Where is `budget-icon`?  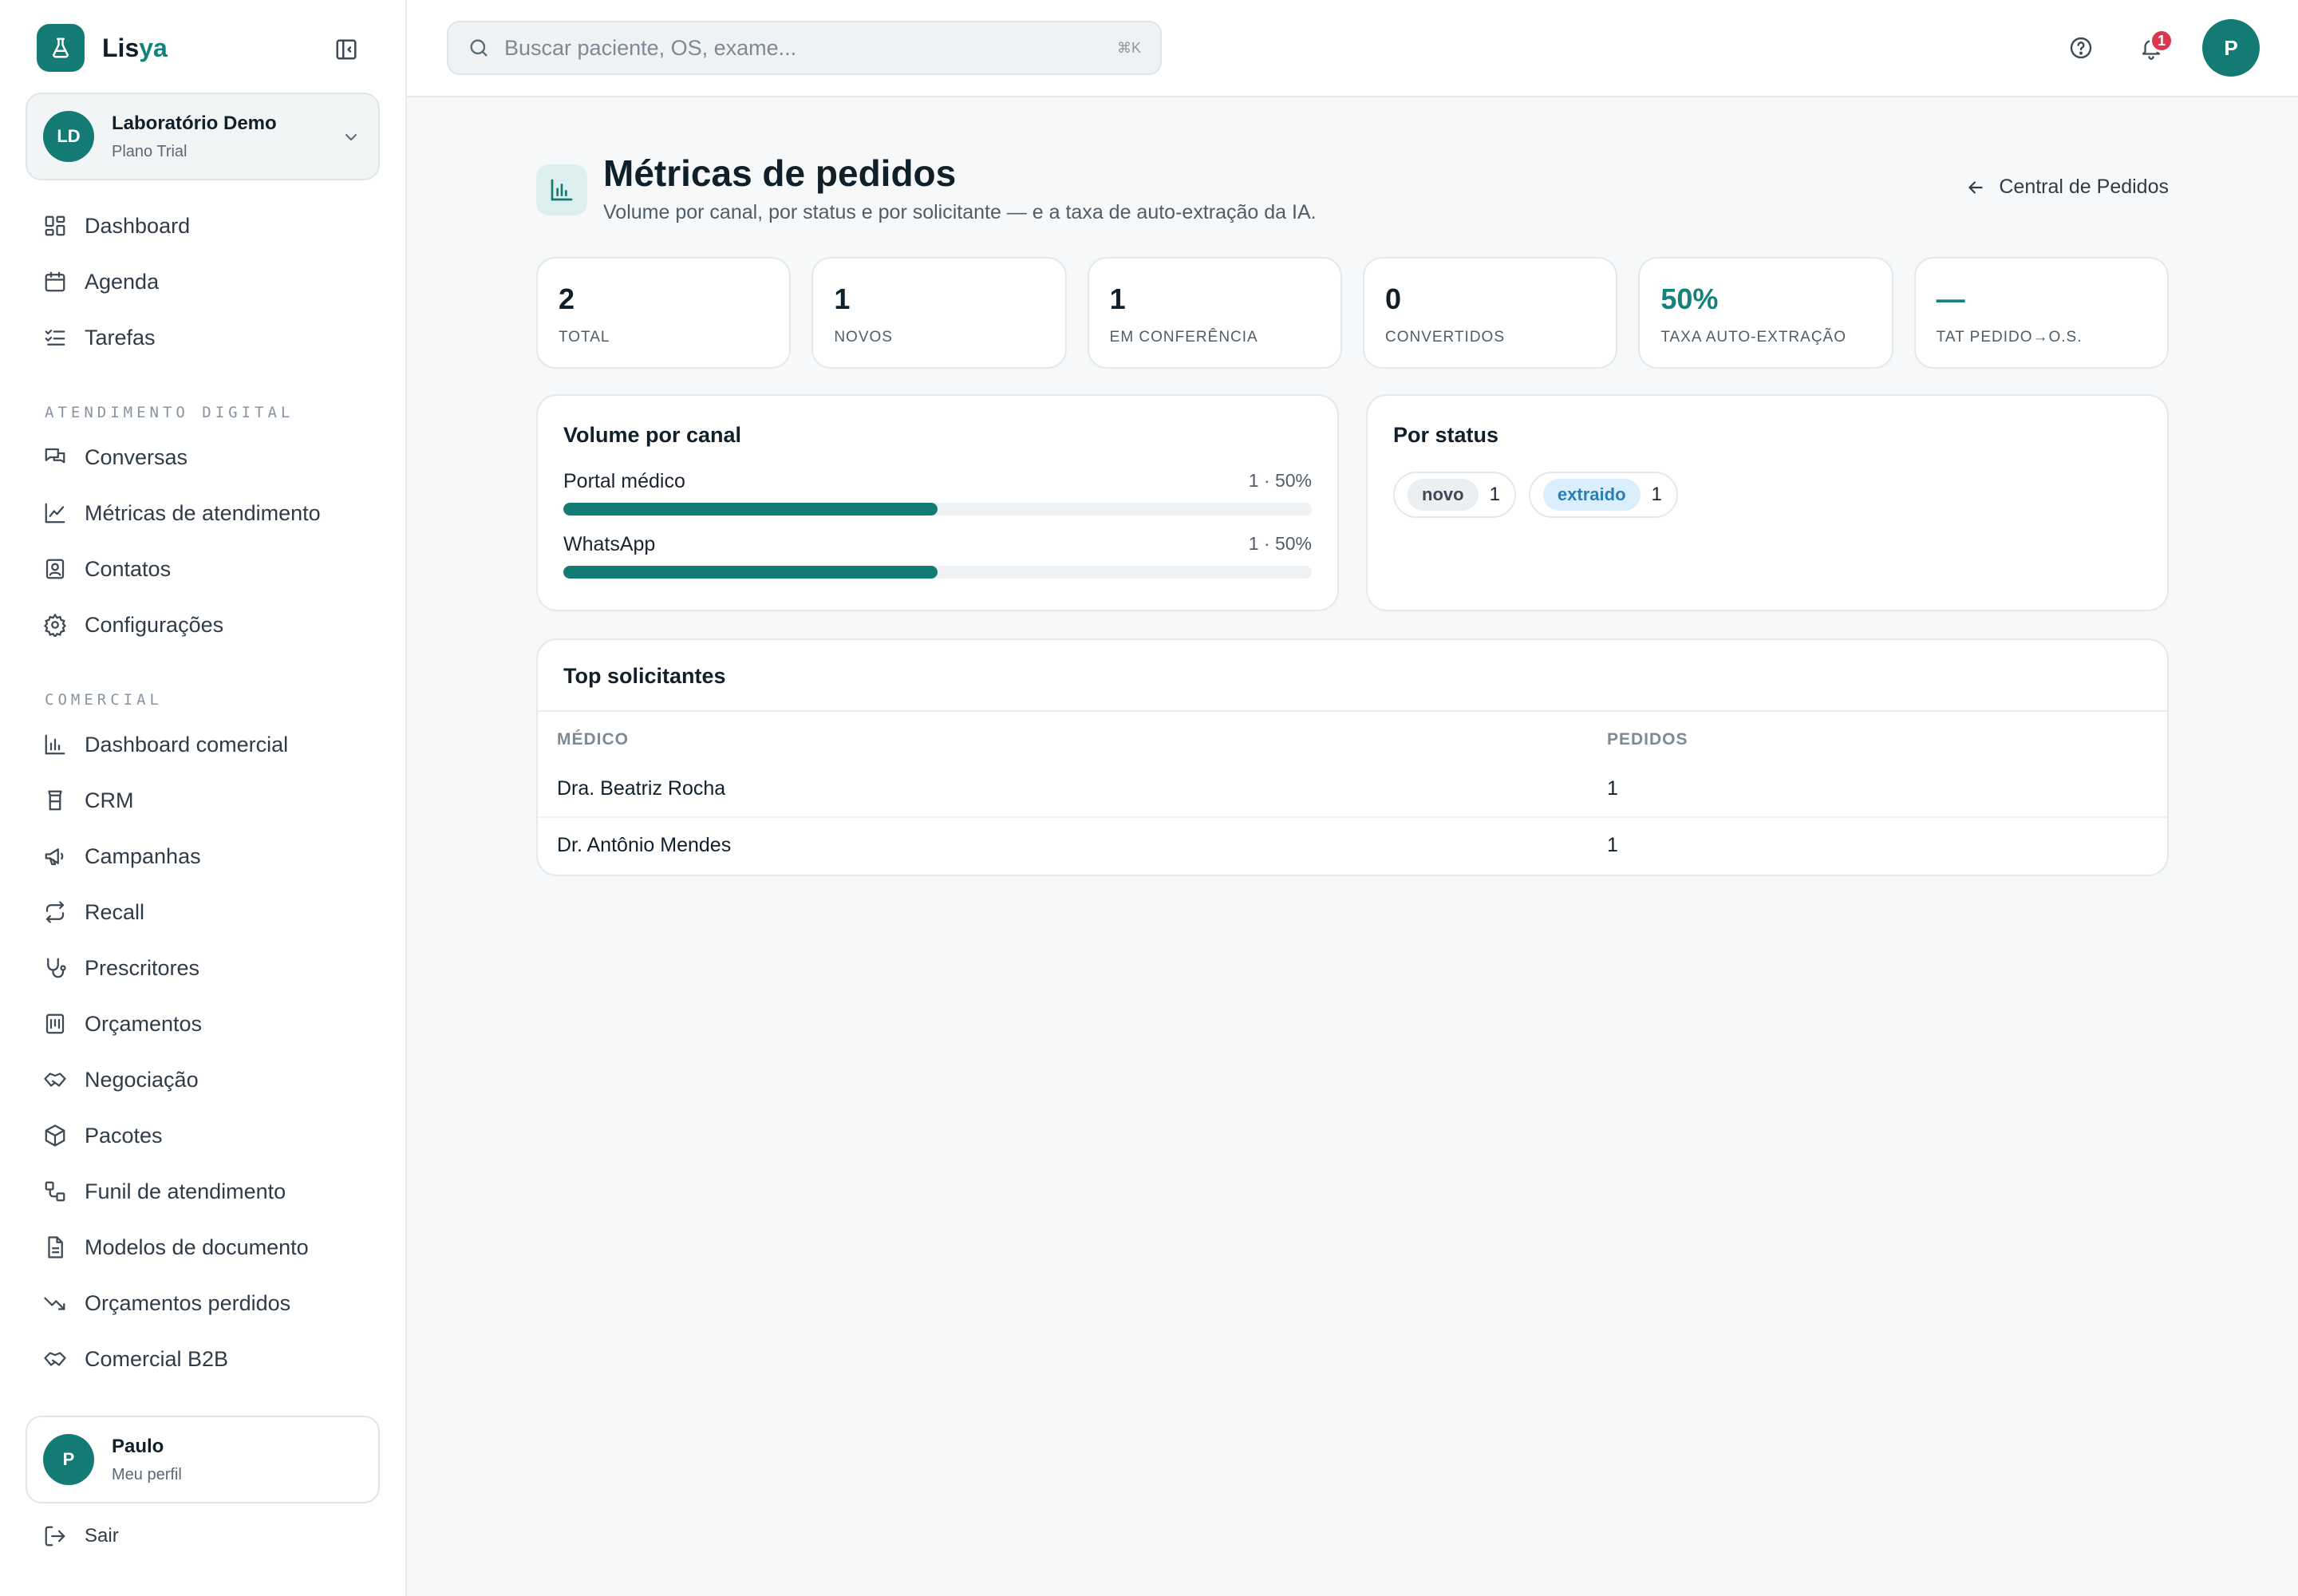 budget-icon is located at coordinates (55, 1023).